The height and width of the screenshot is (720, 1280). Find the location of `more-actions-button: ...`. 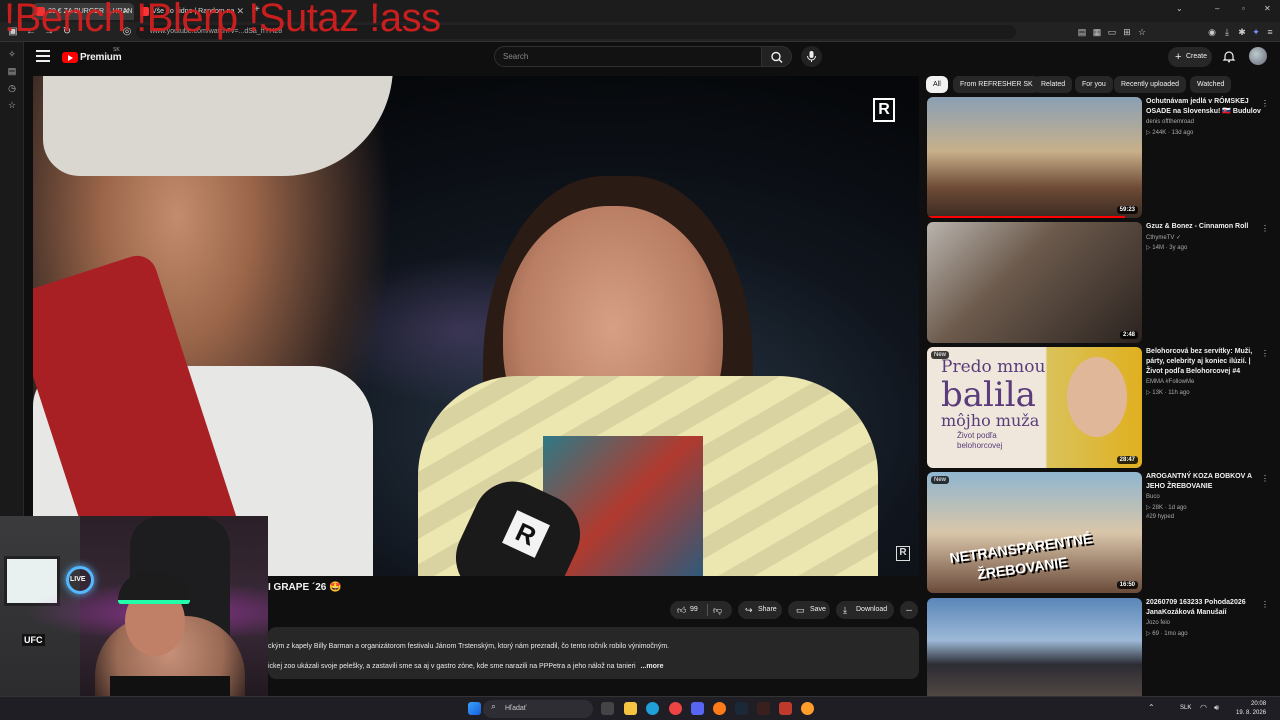

more-actions-button: ... is located at coordinates (909, 610).